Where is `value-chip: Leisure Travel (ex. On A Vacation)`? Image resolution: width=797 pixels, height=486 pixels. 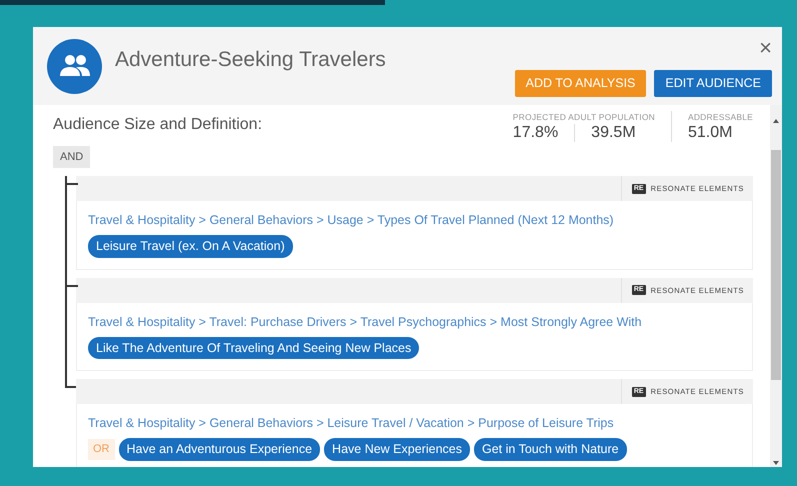 value-chip: Leisure Travel (ex. On A Vacation) is located at coordinates (190, 246).